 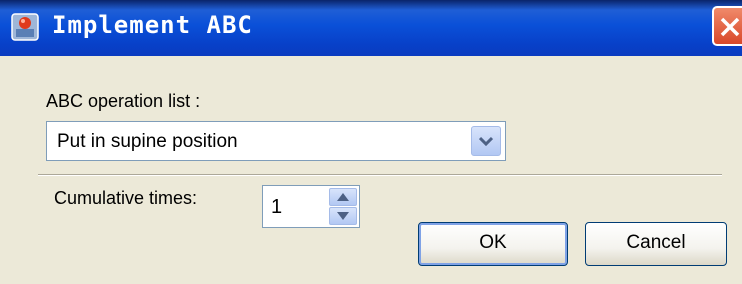 What do you see at coordinates (656, 244) in the screenshot?
I see `cancel-button: Cancel` at bounding box center [656, 244].